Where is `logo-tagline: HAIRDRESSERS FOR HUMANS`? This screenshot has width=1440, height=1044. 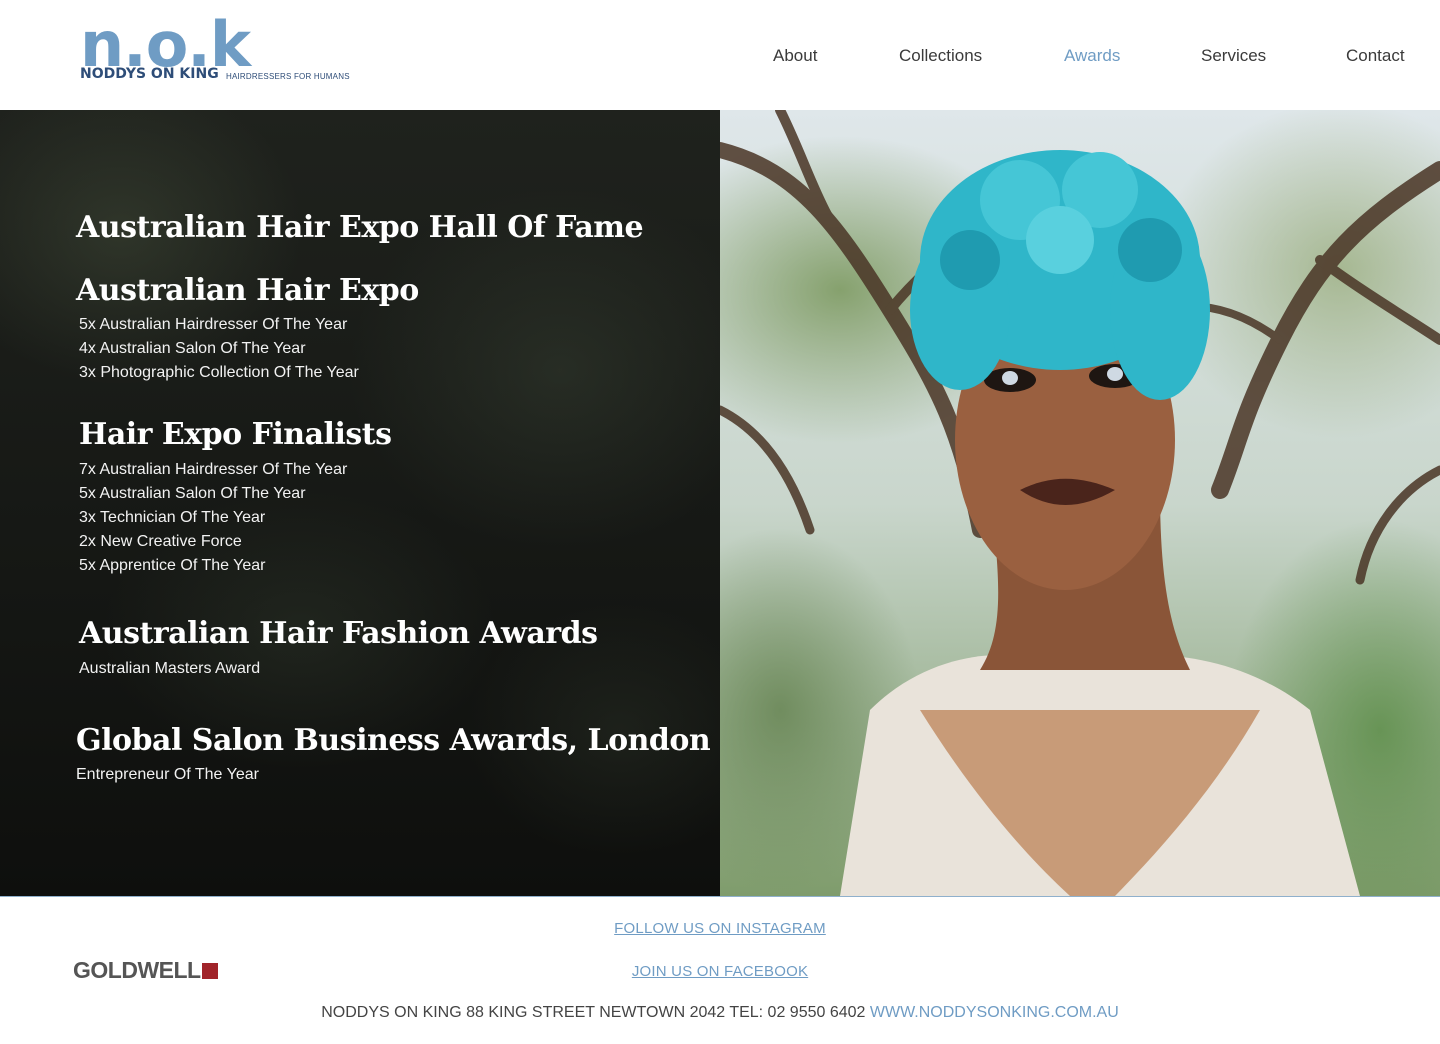 logo-tagline: HAIRDRESSERS FOR HUMANS is located at coordinates (288, 76).